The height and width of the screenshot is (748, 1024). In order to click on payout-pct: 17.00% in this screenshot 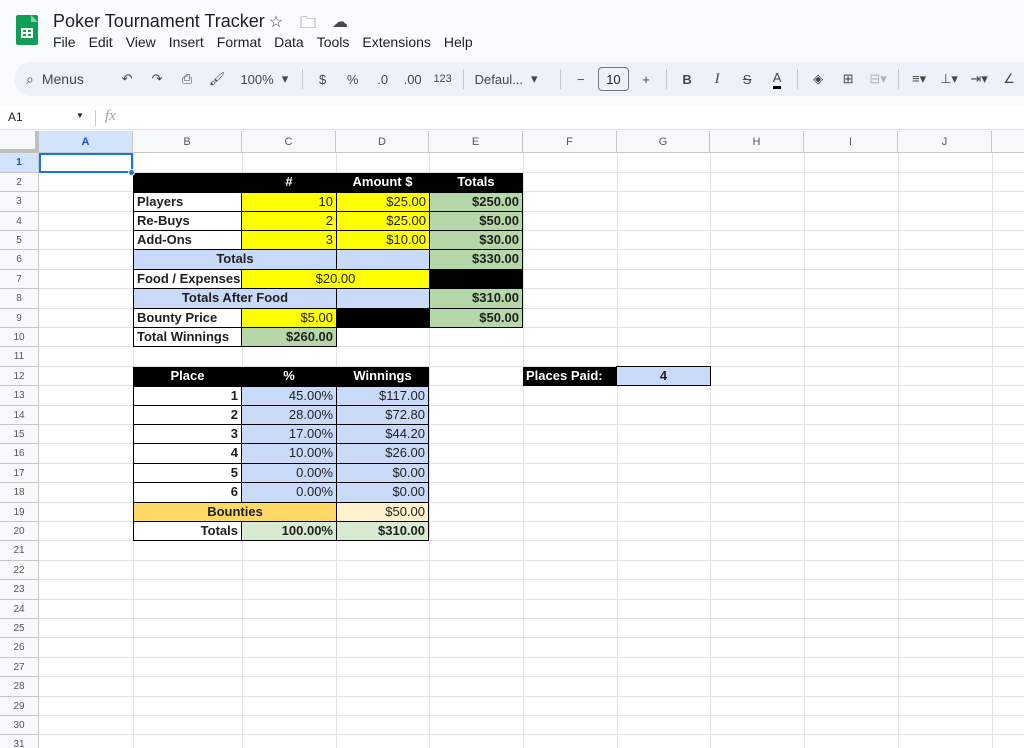, I will do `click(289, 434)`.